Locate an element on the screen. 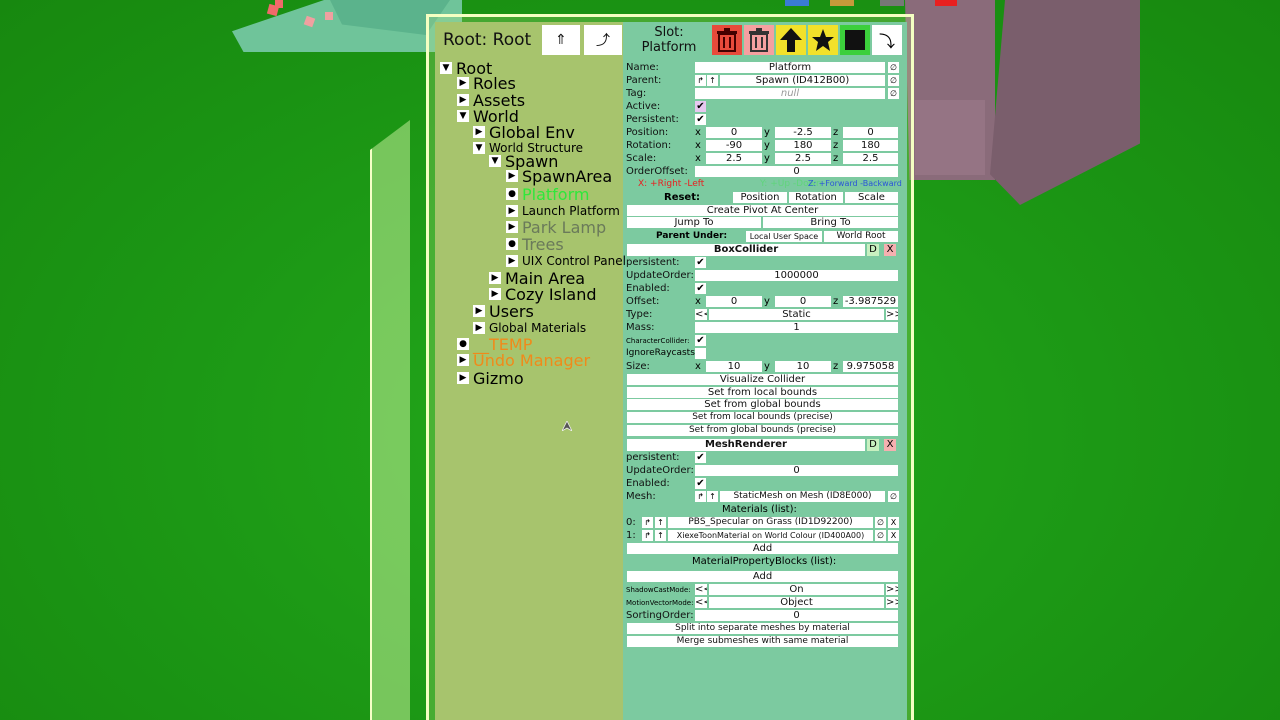  create-pivot-button: Create Pivot At Center is located at coordinates (762, 210).